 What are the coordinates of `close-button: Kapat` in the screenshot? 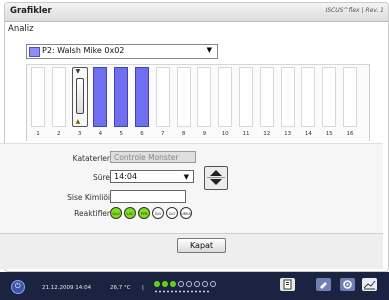 It's located at (201, 245).